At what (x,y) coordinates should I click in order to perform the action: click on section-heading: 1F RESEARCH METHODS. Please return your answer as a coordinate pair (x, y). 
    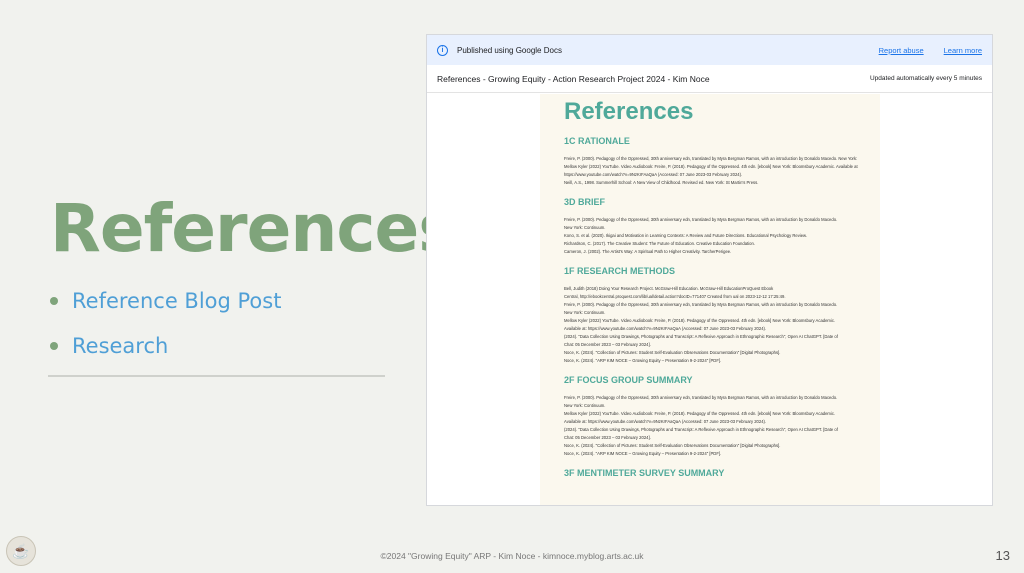
    Looking at the image, I should click on (620, 271).